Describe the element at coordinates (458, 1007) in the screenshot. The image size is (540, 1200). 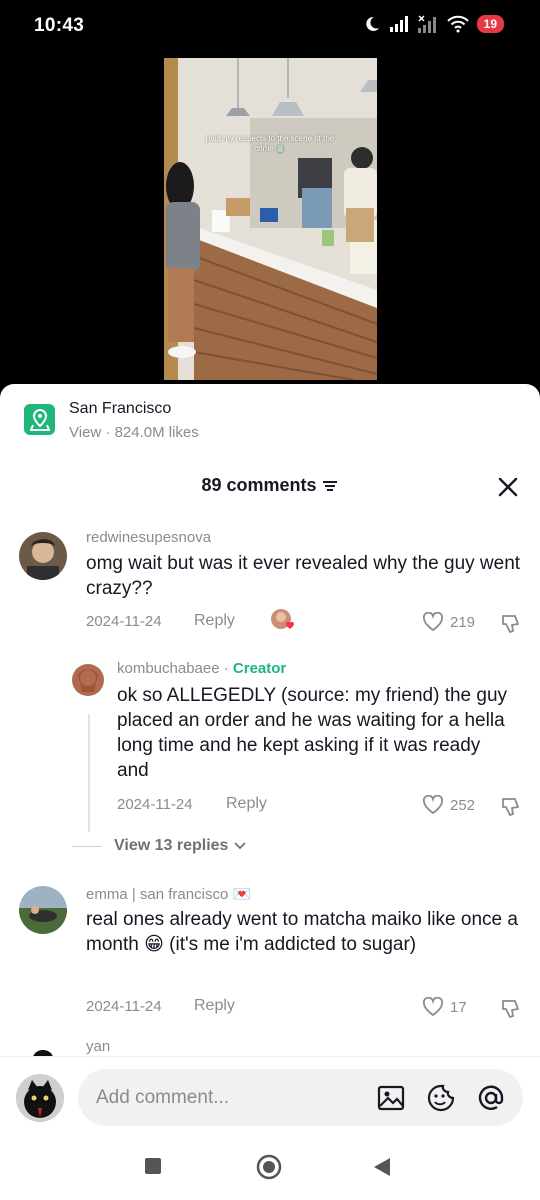
I see `like-count: 17` at that location.